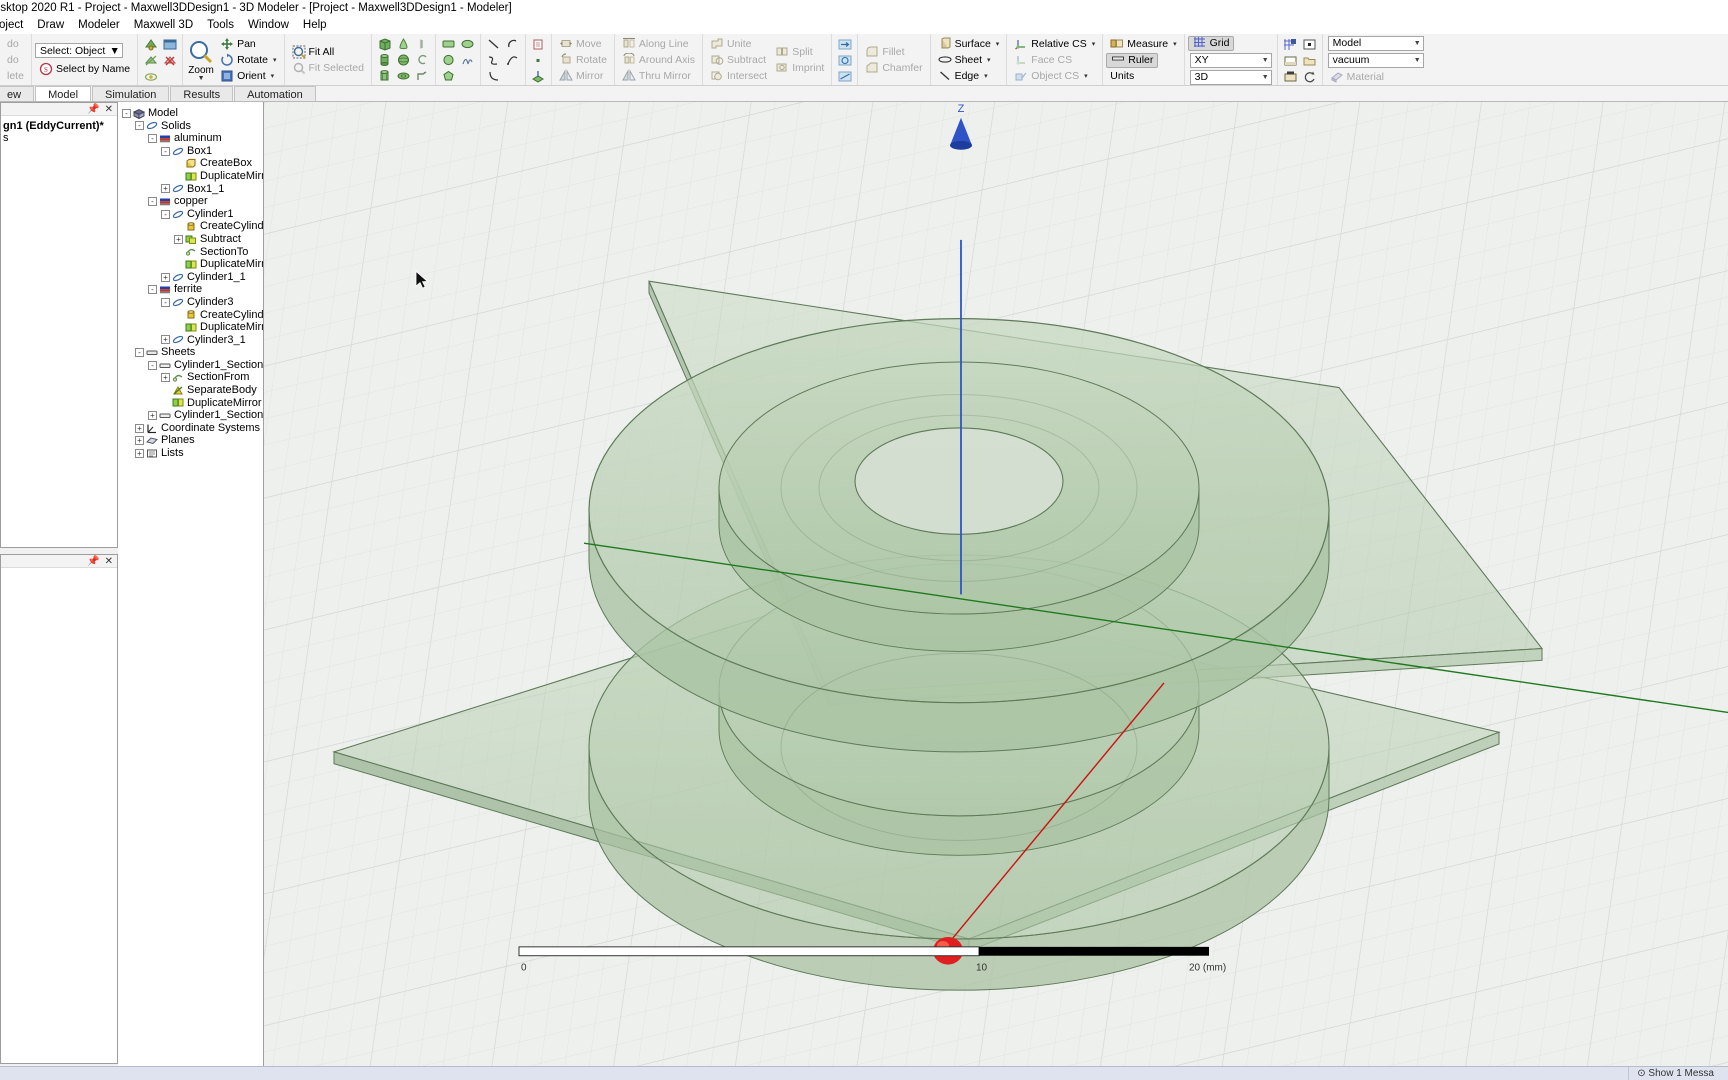  Describe the element at coordinates (1309, 60) in the screenshot. I see `view-folder-icon` at that location.